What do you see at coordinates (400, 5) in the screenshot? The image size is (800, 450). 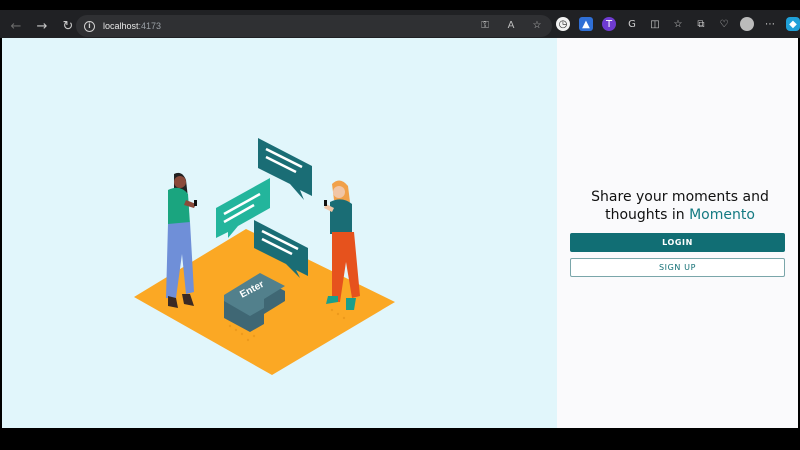 I see `tab-strip` at bounding box center [400, 5].